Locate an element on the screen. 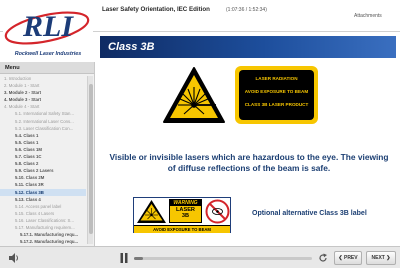 Image resolution: width=400 pixels, height=268 pixels. alt-label-bottom-text: AVOID EXPOSURE TO BEAM is located at coordinates (182, 229).